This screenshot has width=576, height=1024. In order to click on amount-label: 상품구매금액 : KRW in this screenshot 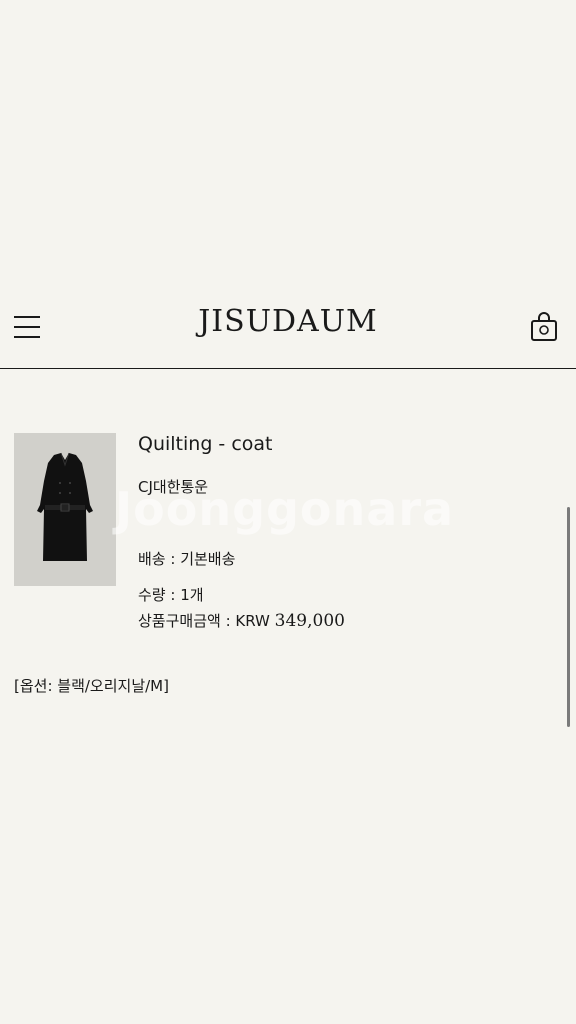, I will do `click(206, 621)`.